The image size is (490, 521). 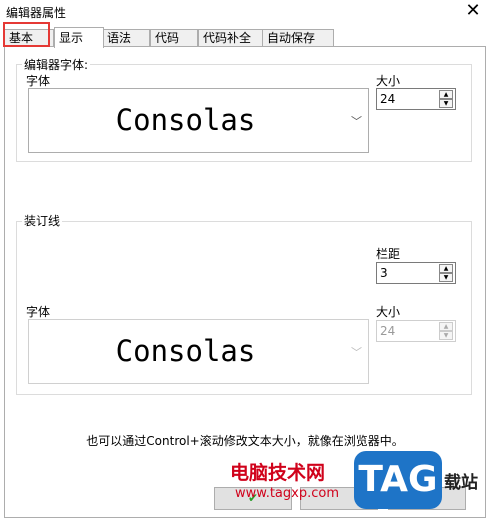 I want to click on font-value: Consolas, so click(x=185, y=120).